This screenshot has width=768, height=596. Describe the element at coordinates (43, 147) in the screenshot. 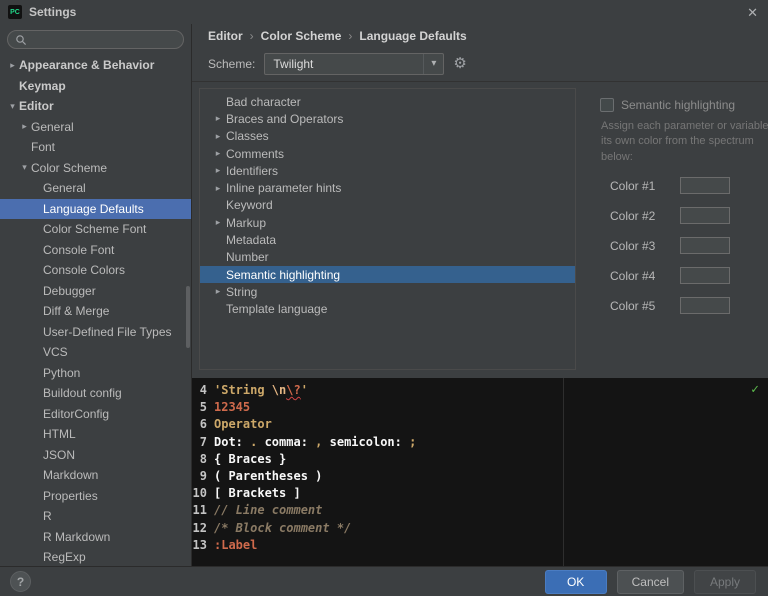

I see `sidebar-item-label: Font` at that location.